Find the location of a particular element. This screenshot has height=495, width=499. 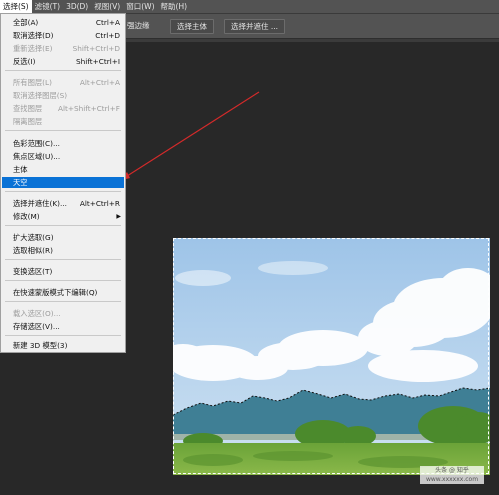

menu-item-select-and-mask: 选择并遮住(K)... Alt+Ctrl+R is located at coordinates (63, 203).